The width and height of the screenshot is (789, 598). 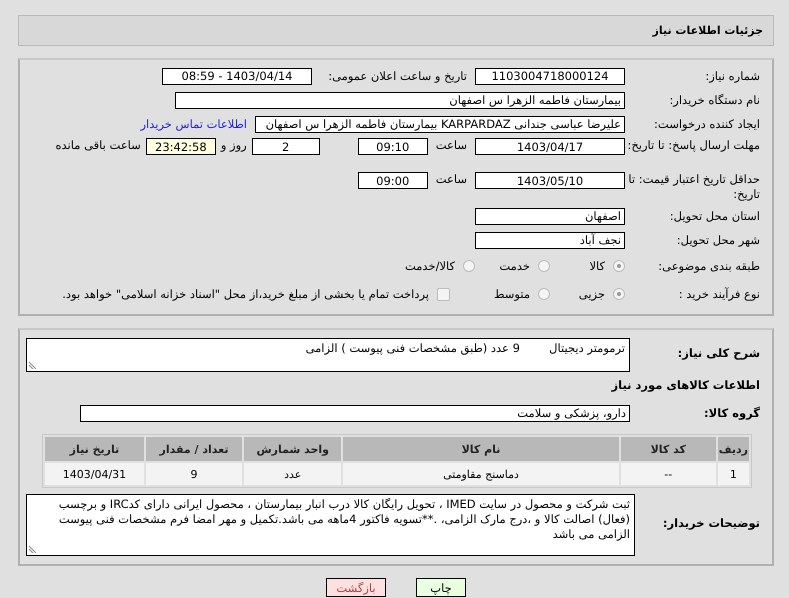 What do you see at coordinates (714, 100) in the screenshot?
I see `field-label: نام دستگاه خریدار:` at bounding box center [714, 100].